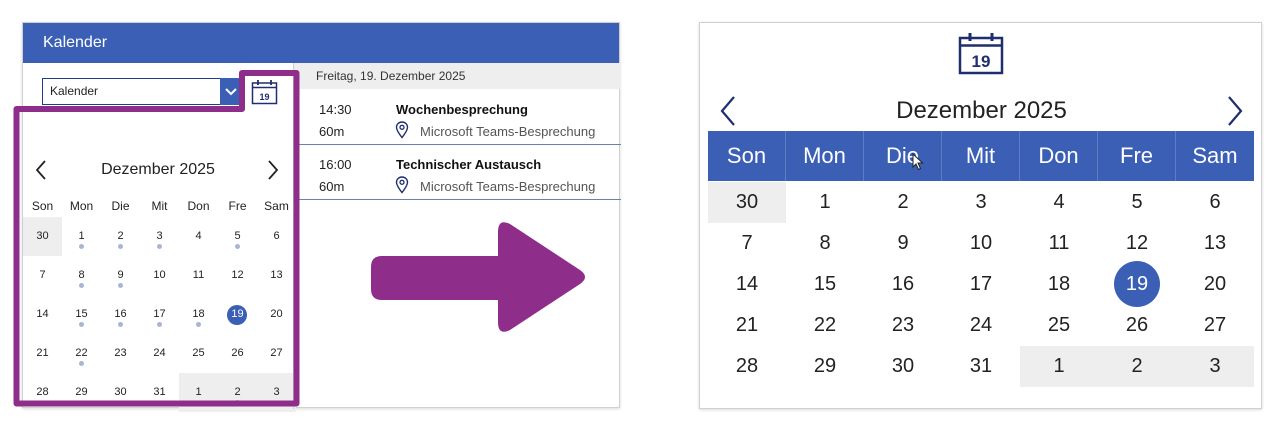  What do you see at coordinates (231, 91) in the screenshot?
I see `chevron-down-icon` at bounding box center [231, 91].